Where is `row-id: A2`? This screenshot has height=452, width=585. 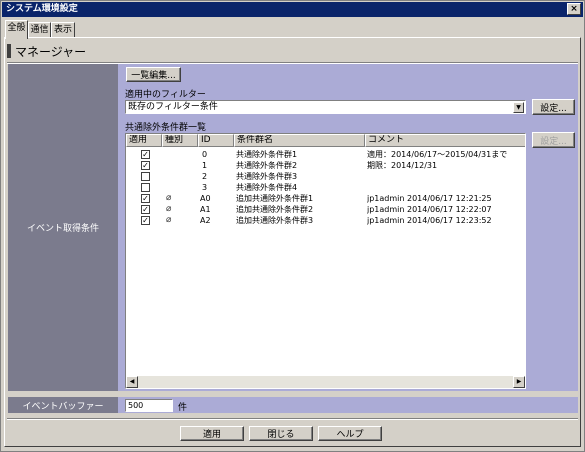 row-id: A2 is located at coordinates (205, 220).